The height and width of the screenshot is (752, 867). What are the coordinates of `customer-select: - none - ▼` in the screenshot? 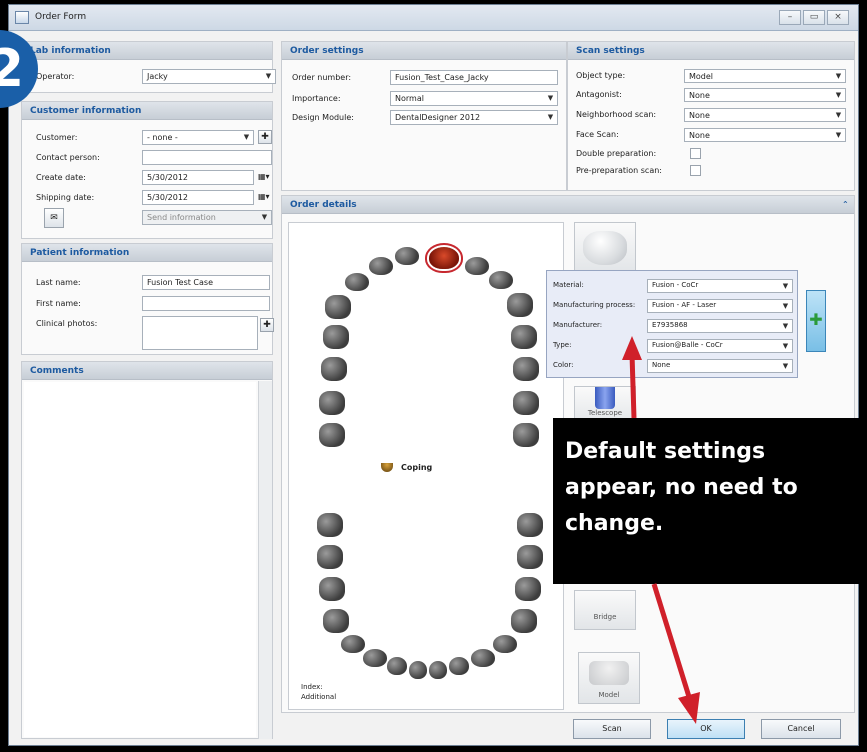 It's located at (198, 137).